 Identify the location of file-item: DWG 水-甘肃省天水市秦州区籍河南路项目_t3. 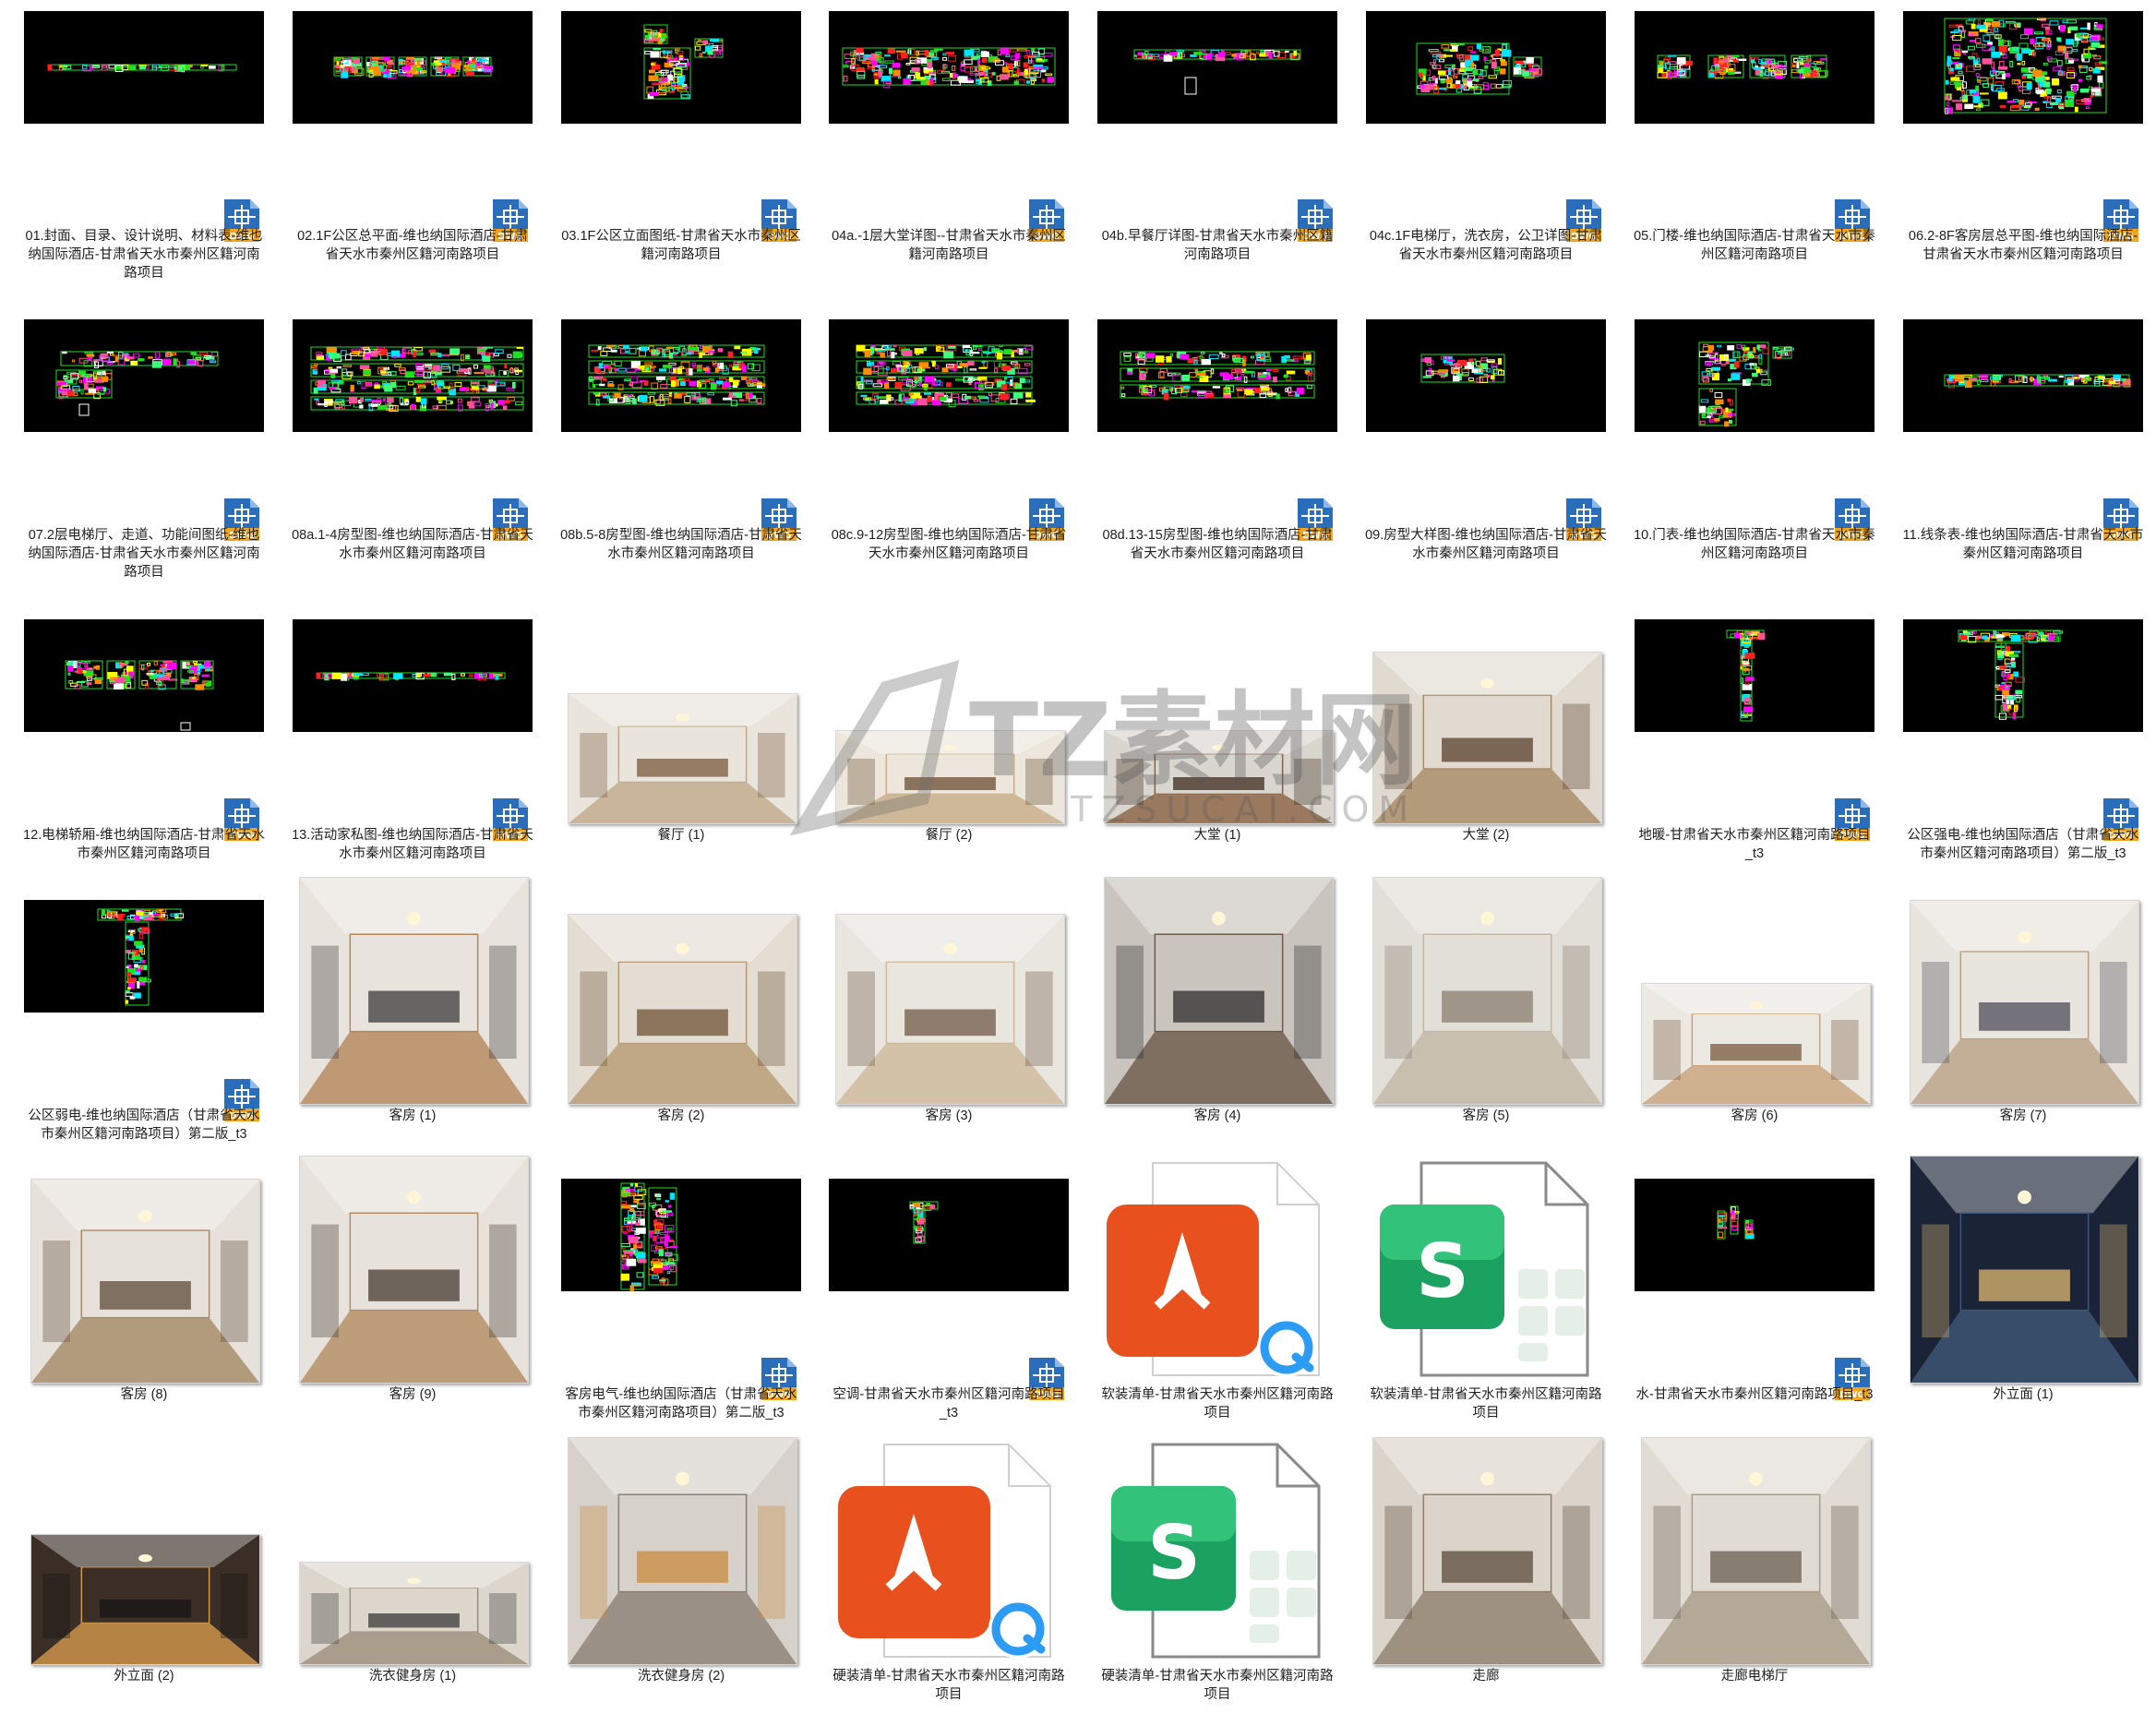
(1754, 1306).